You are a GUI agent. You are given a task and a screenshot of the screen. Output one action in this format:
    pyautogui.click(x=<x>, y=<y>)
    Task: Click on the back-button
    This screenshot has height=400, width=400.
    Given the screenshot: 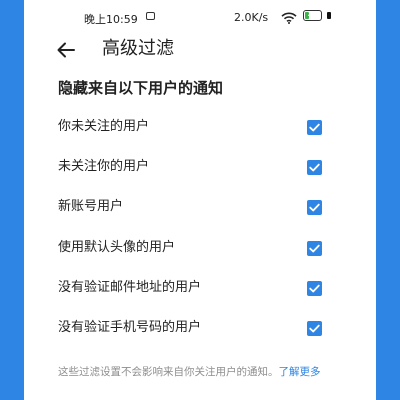 What is the action you would take?
    pyautogui.click(x=66, y=50)
    